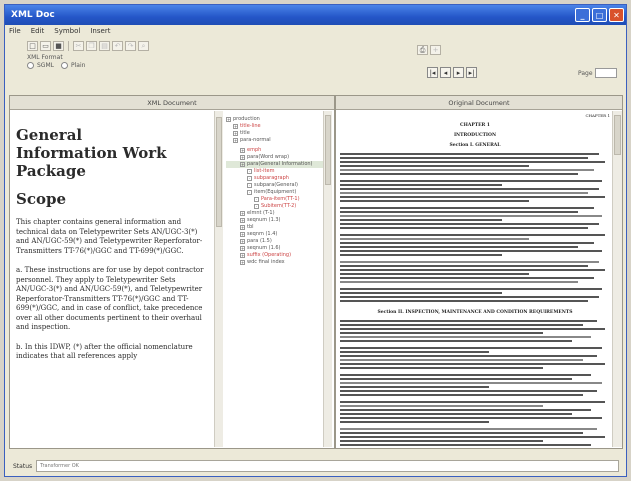 Image resolution: width=631 pixels, height=481 pixels. What do you see at coordinates (32, 46) in the screenshot?
I see `new-icon: □` at bounding box center [32, 46].